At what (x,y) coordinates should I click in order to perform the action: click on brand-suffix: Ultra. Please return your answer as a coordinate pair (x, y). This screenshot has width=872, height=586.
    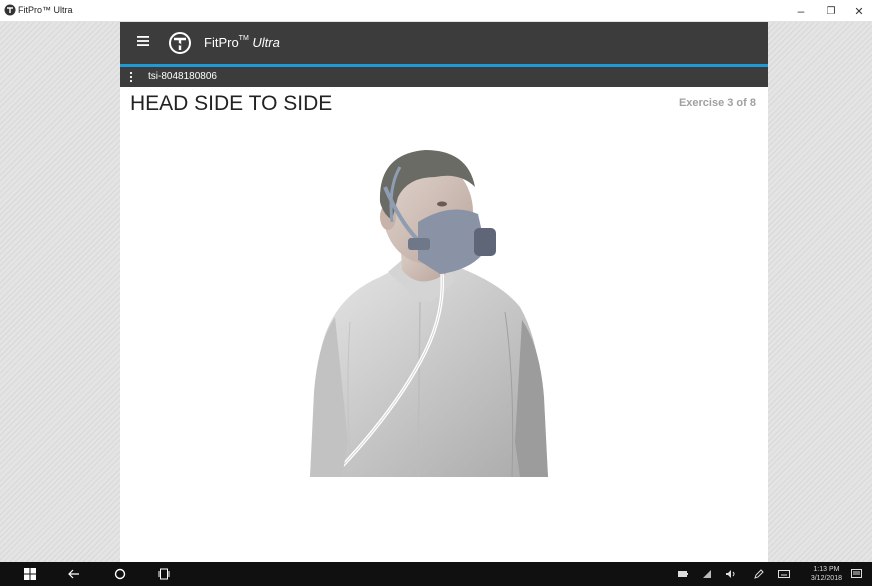
    Looking at the image, I should click on (266, 42).